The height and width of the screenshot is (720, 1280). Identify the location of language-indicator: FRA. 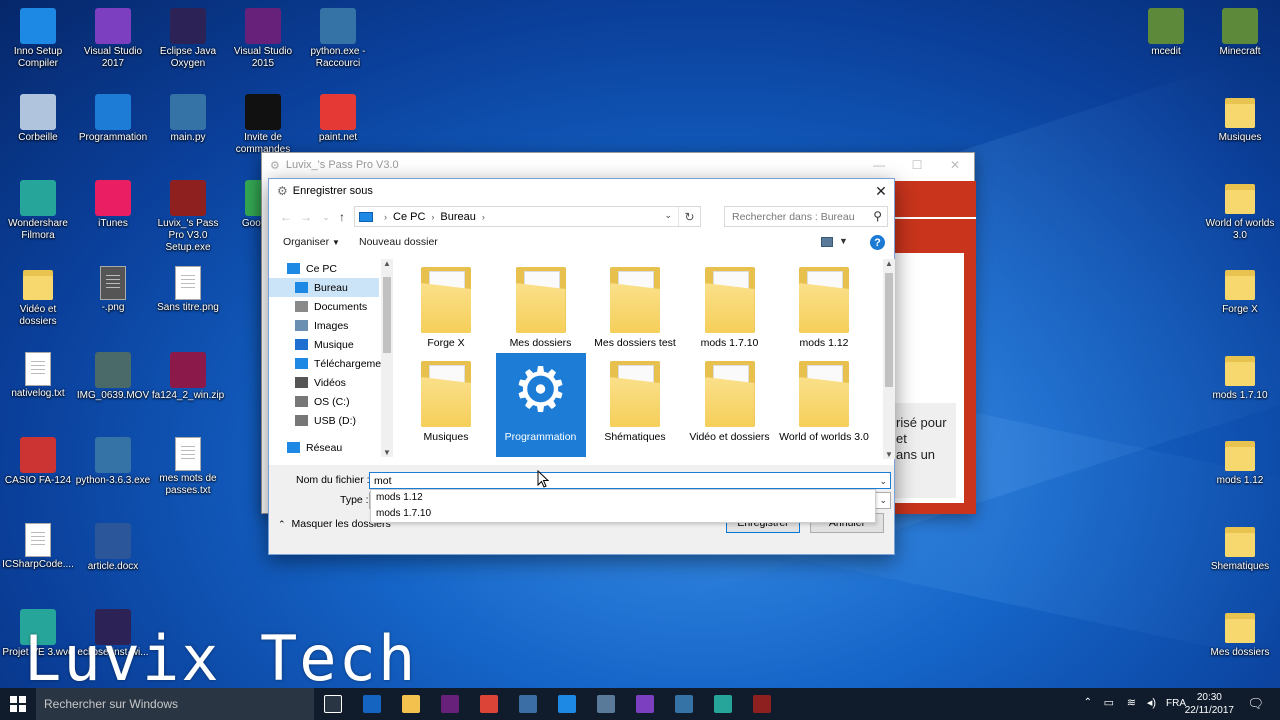
(1176, 703).